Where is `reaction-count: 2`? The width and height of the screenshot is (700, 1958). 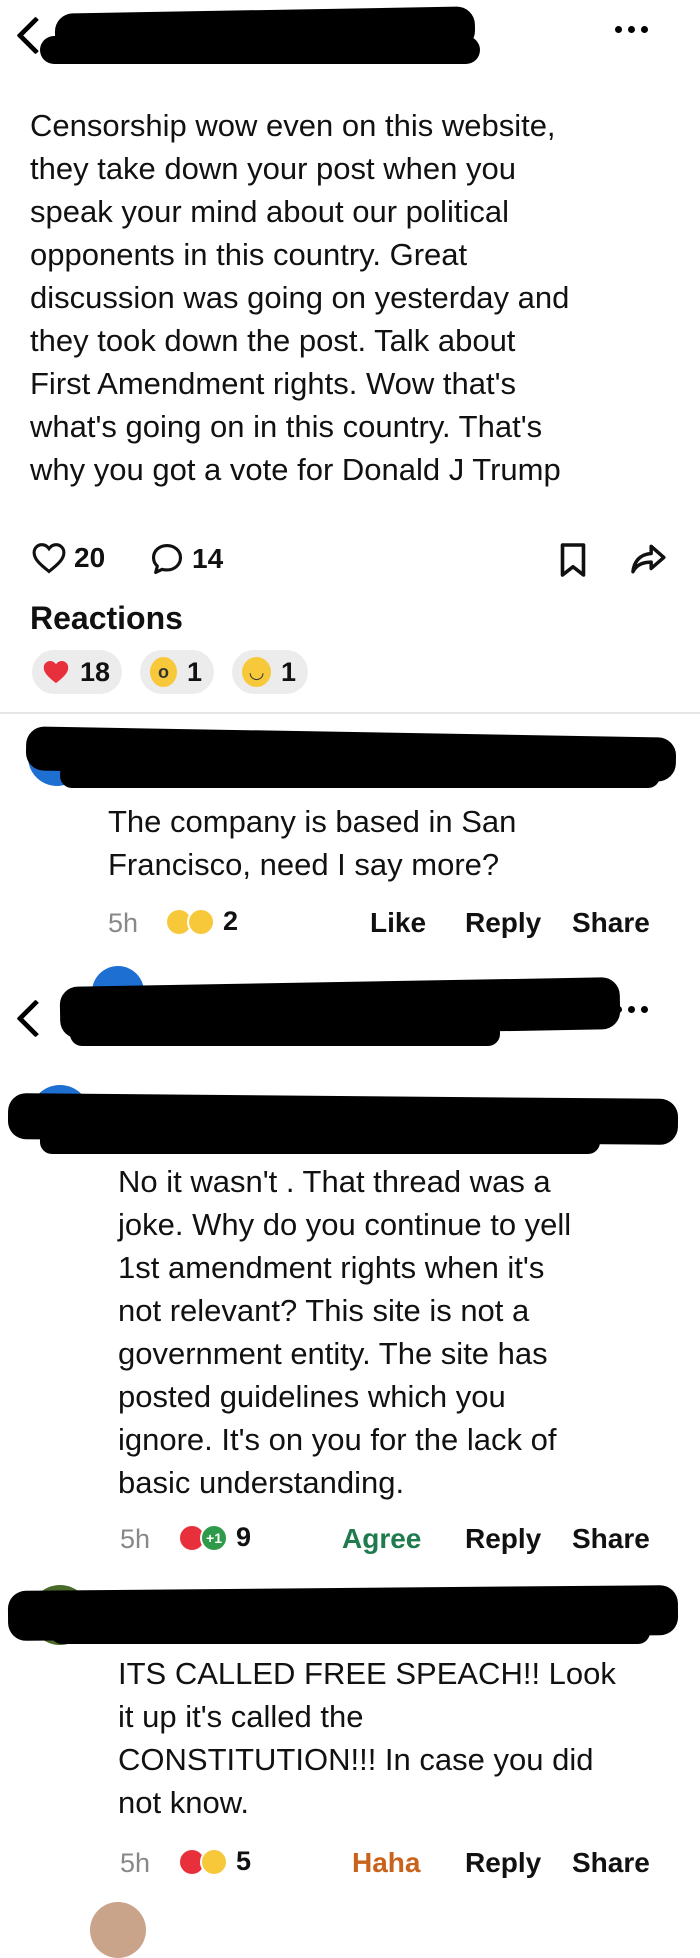
reaction-count: 2 is located at coordinates (231, 921).